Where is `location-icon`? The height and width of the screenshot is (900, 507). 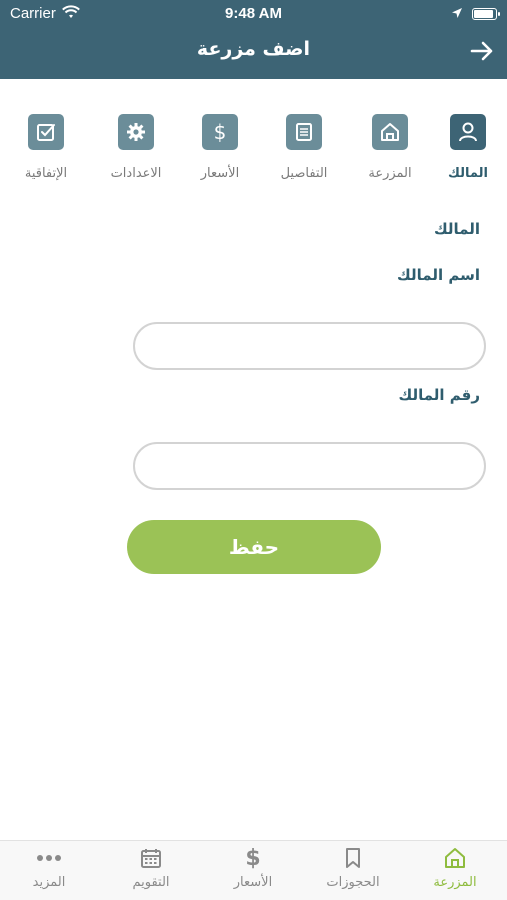 location-icon is located at coordinates (457, 14).